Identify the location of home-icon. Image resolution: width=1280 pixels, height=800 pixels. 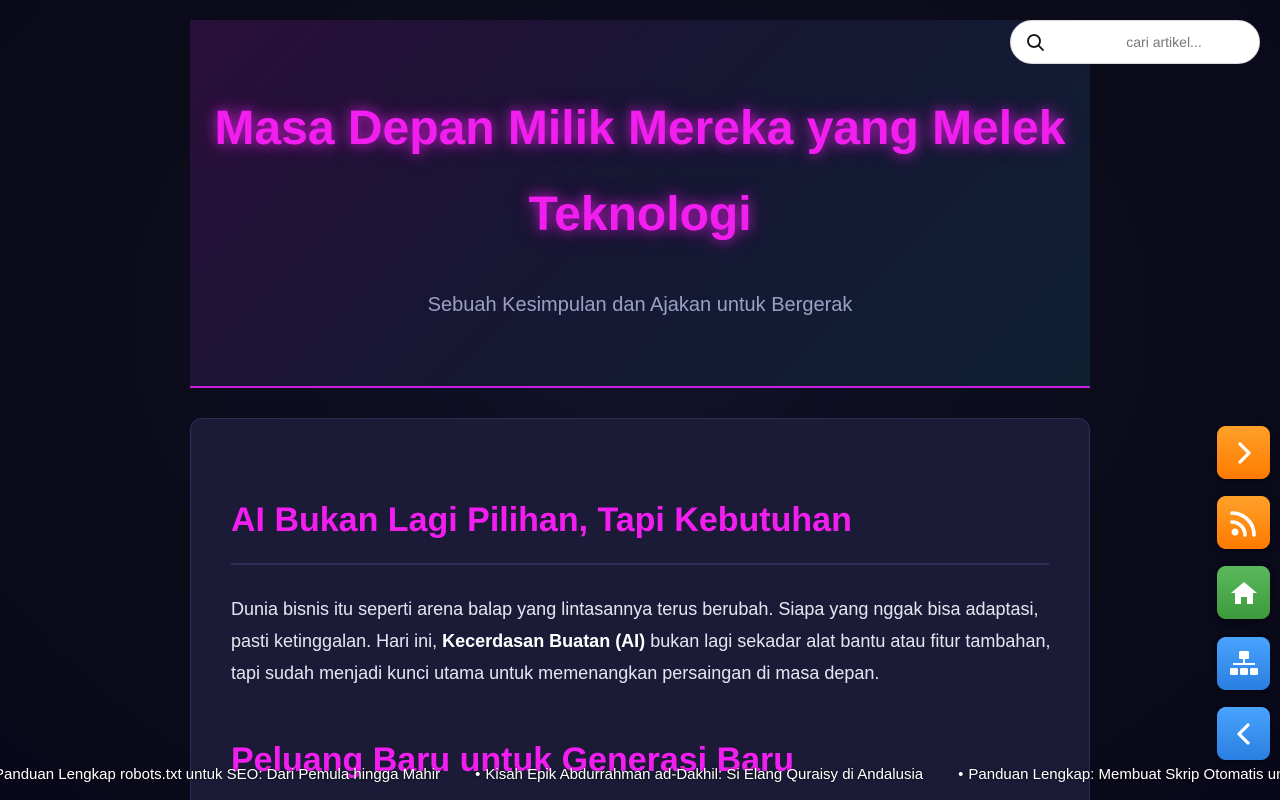
(1243, 592).